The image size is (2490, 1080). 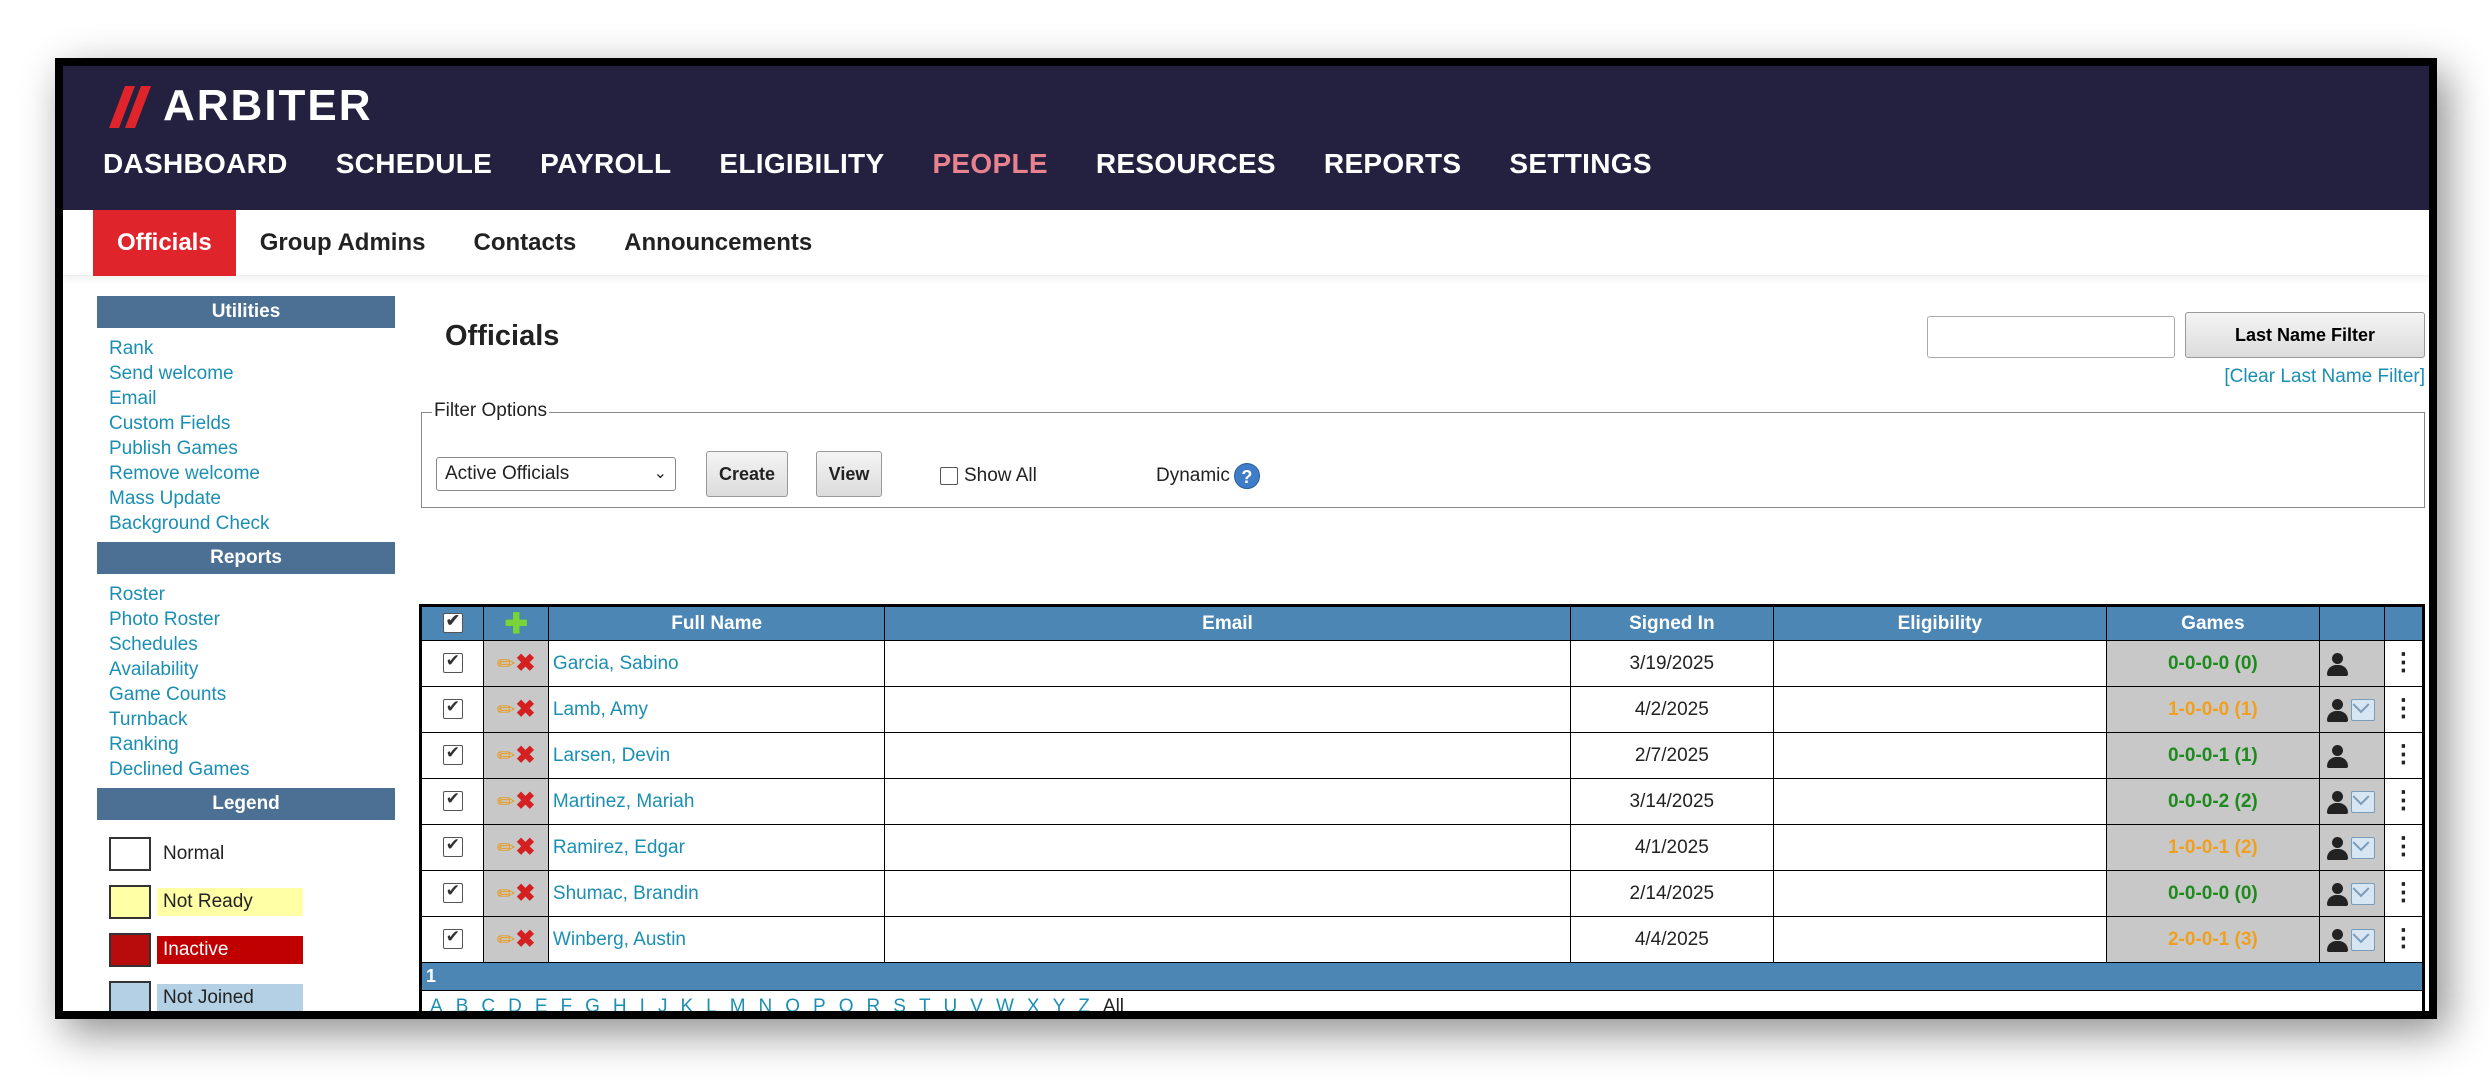 I want to click on nav-item-settings: SETTINGS, so click(x=1580, y=164).